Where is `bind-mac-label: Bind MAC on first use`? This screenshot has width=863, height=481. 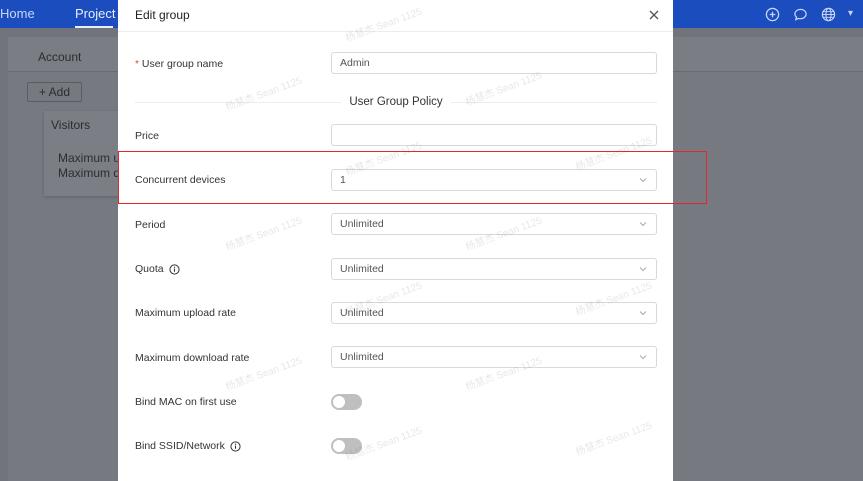
bind-mac-label: Bind MAC on first use is located at coordinates (186, 402).